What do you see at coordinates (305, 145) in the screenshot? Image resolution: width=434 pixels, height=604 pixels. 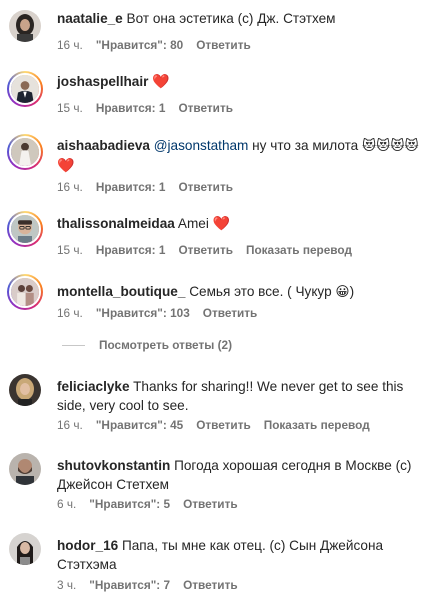 I see `comment-message: ну что за милота` at bounding box center [305, 145].